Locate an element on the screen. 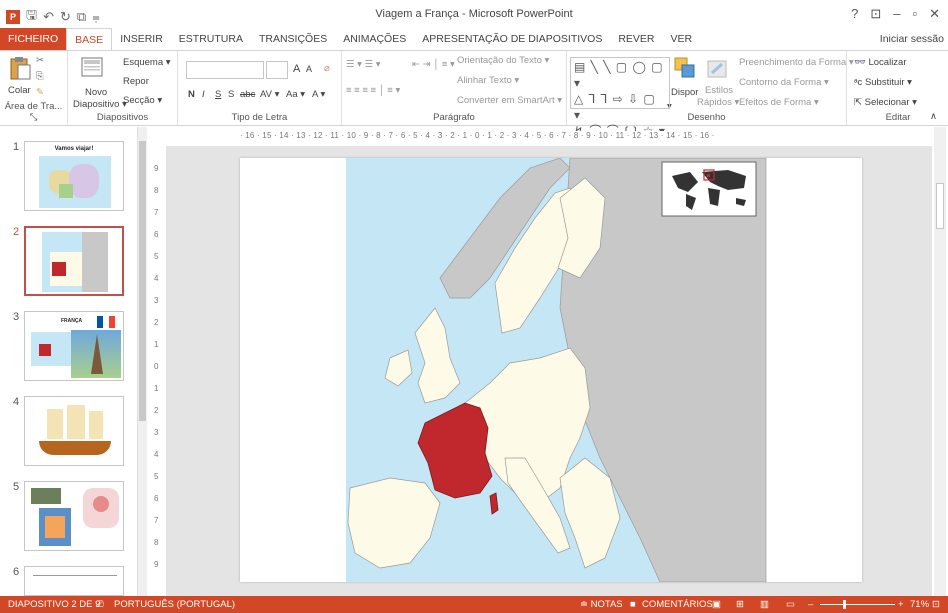 The image size is (948, 613). tab-review: REVER is located at coordinates (636, 39).